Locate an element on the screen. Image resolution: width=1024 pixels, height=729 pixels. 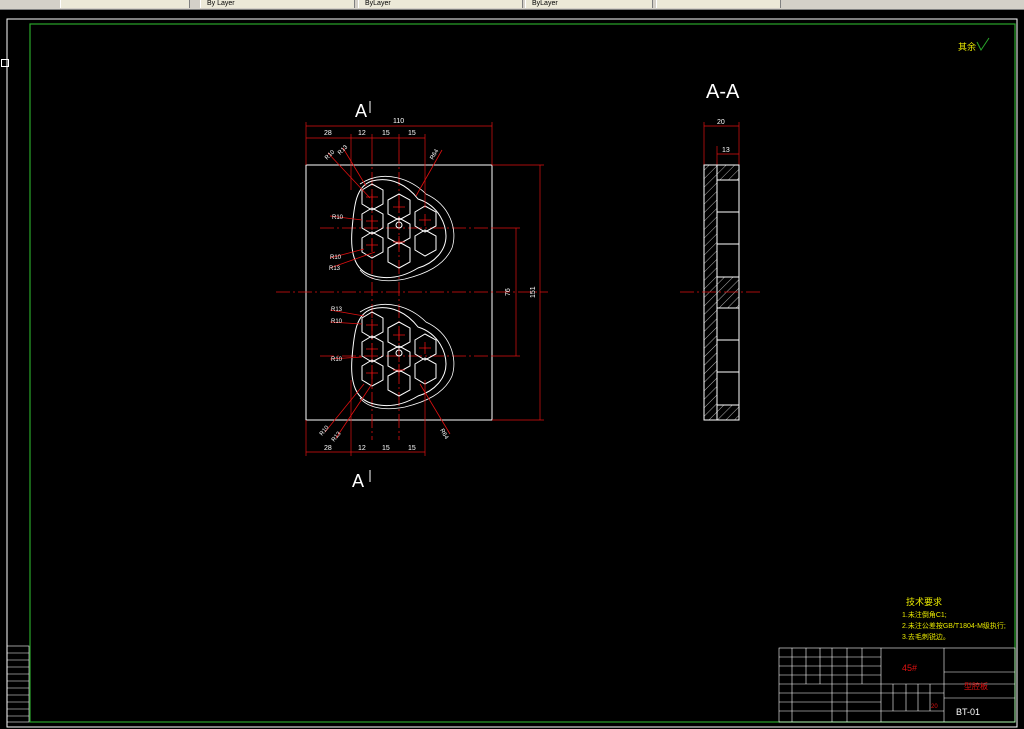
section-label-bottom: A is located at coordinates (358, 481).